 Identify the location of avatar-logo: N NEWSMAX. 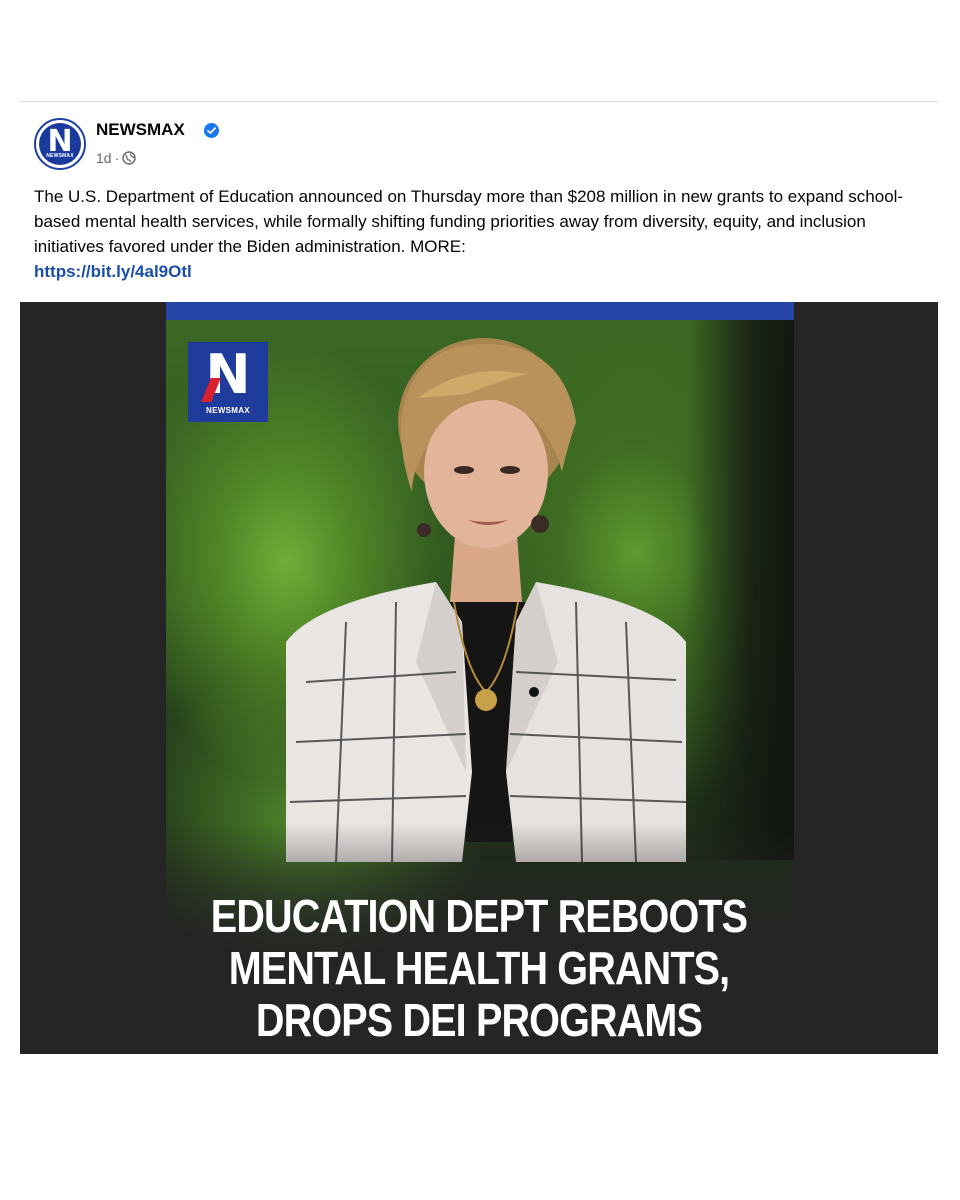
(60, 144).